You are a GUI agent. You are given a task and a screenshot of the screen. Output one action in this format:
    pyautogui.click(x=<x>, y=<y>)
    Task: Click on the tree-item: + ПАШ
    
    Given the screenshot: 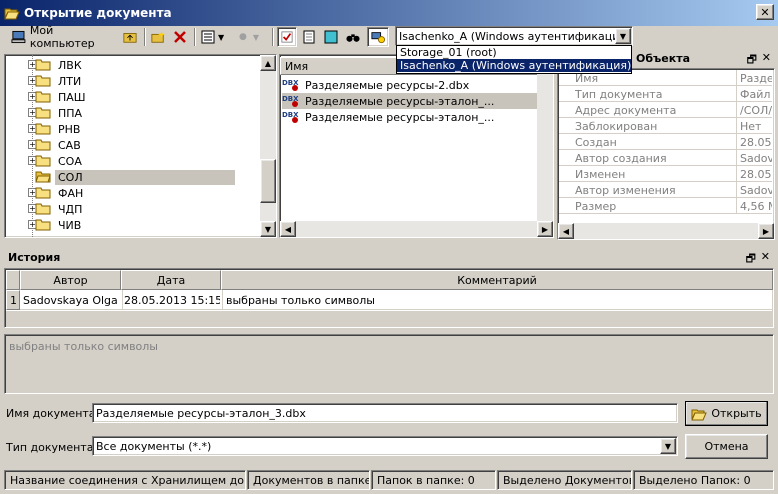 What is the action you would take?
    pyautogui.click(x=58, y=97)
    